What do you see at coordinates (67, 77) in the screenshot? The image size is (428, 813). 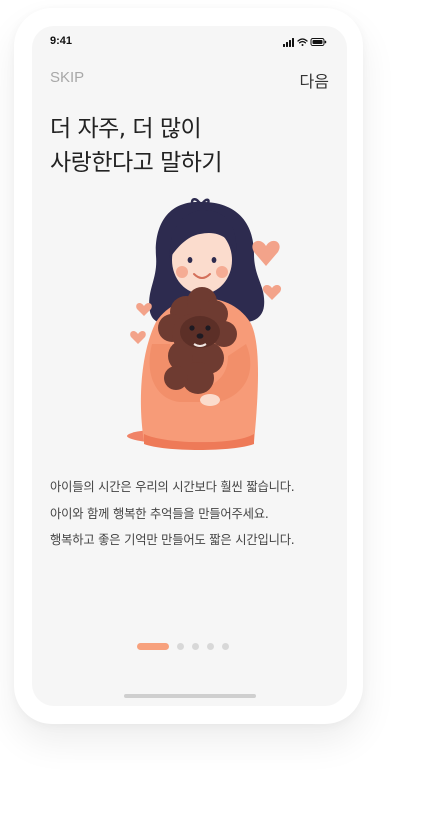 I see `skip-button: SKIP` at bounding box center [67, 77].